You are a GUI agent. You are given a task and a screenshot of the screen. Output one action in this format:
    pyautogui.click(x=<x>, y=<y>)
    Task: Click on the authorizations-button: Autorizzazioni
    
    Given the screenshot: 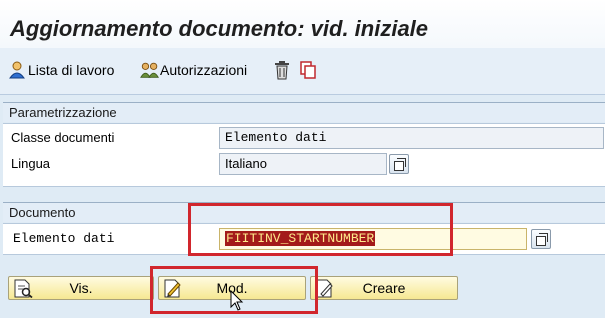 What is the action you would take?
    pyautogui.click(x=193, y=70)
    